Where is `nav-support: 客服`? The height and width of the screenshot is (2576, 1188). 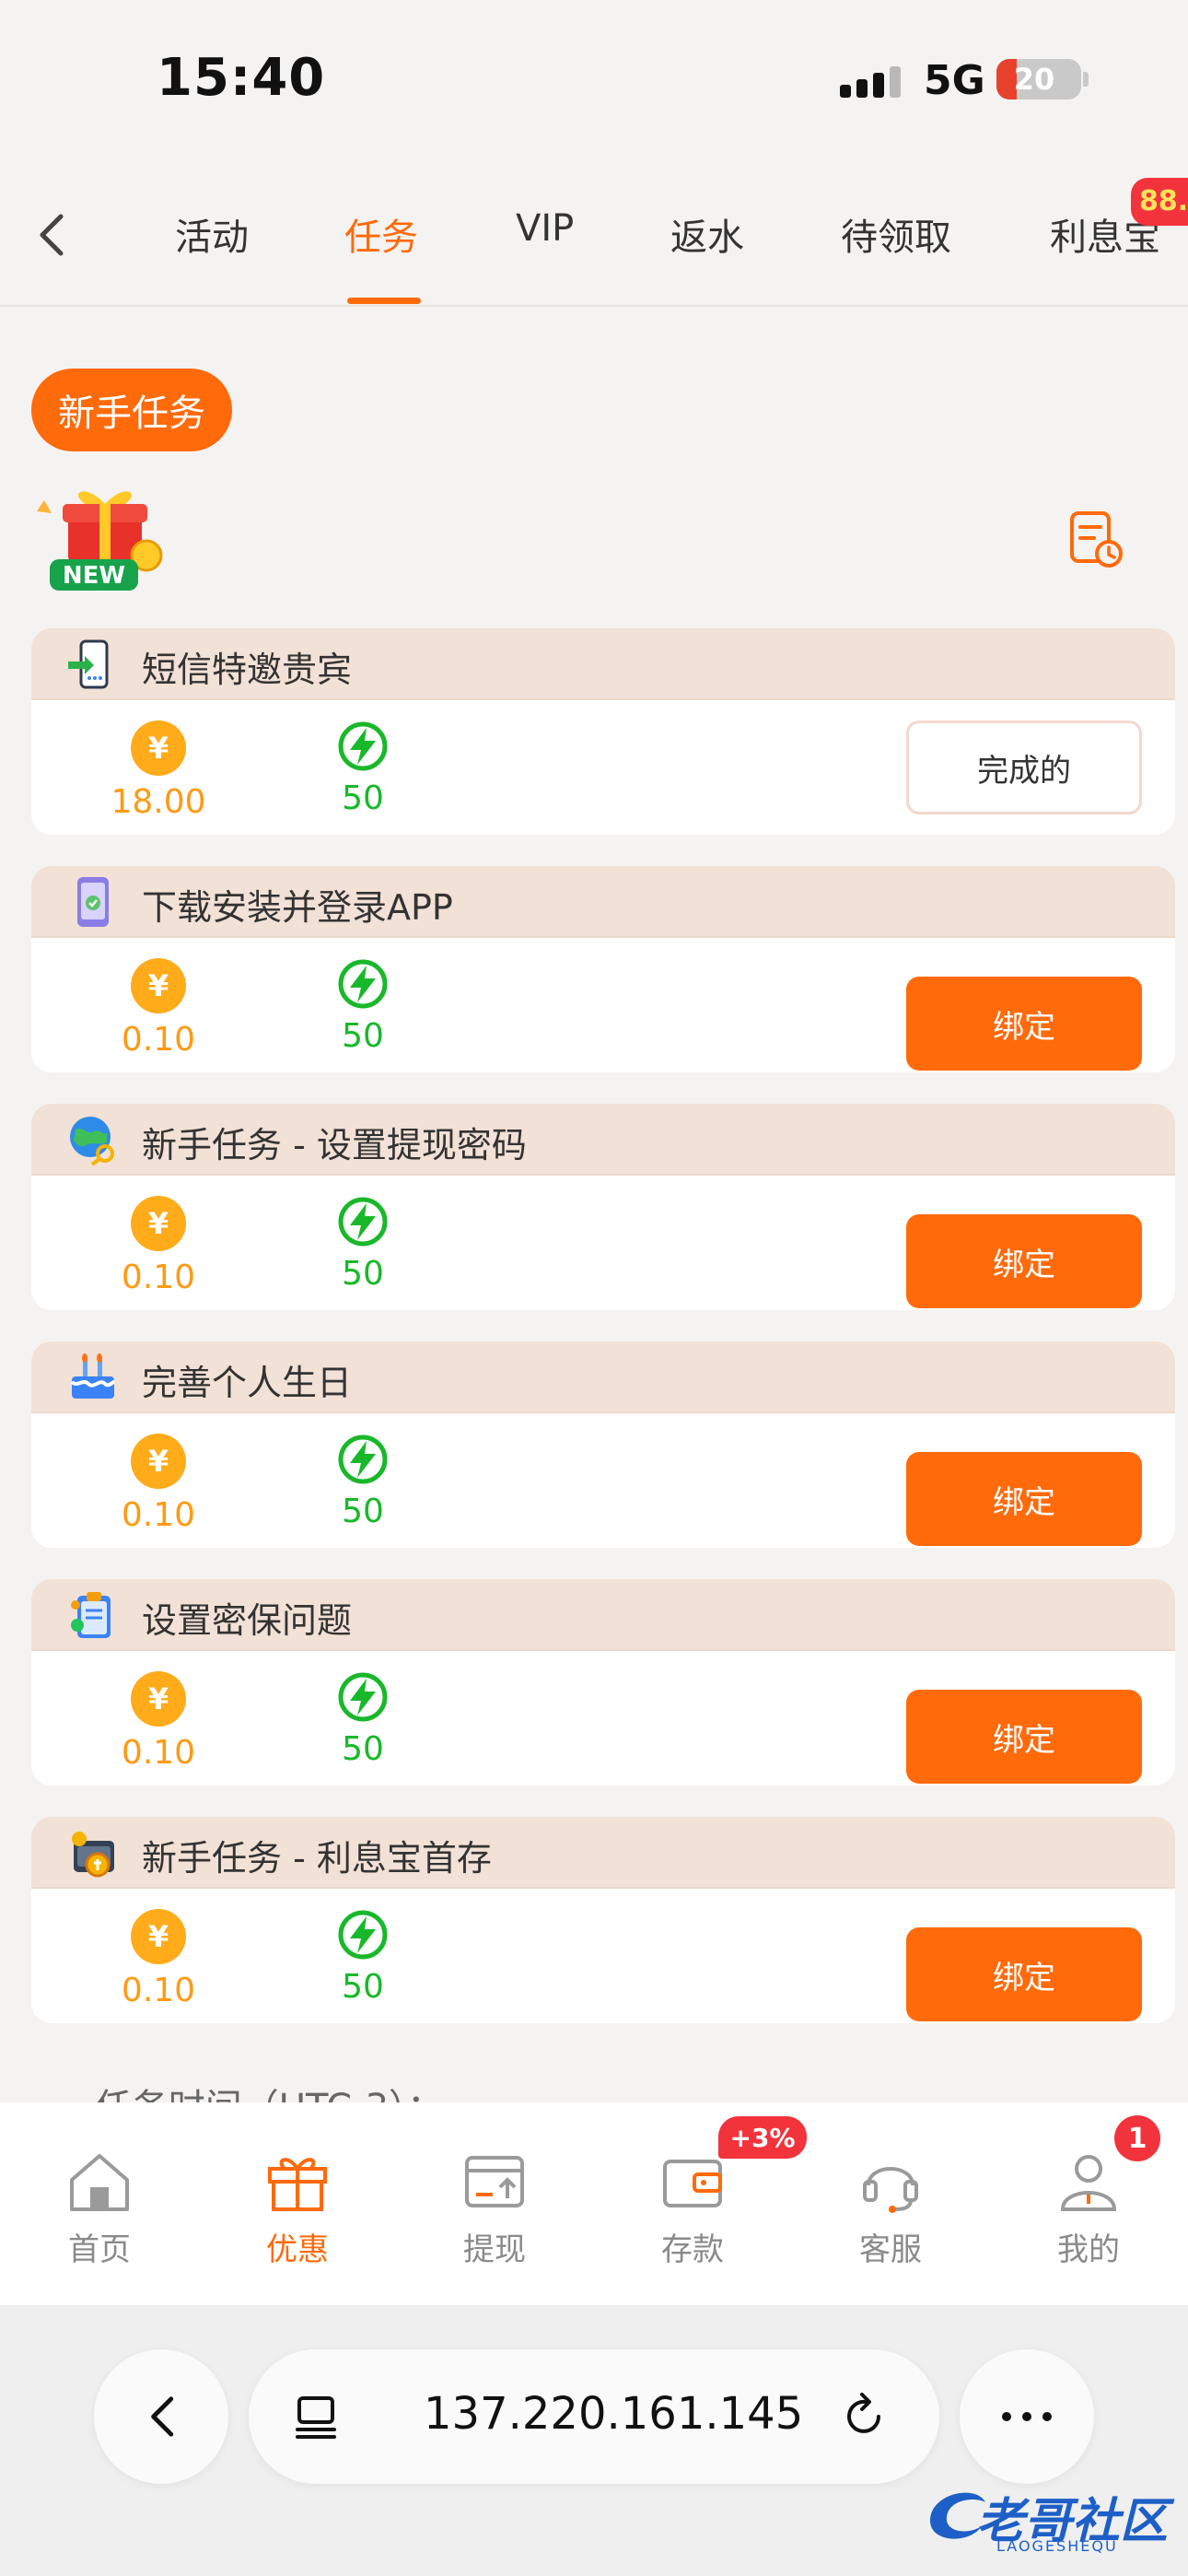 nav-support: 客服 is located at coordinates (890, 2209).